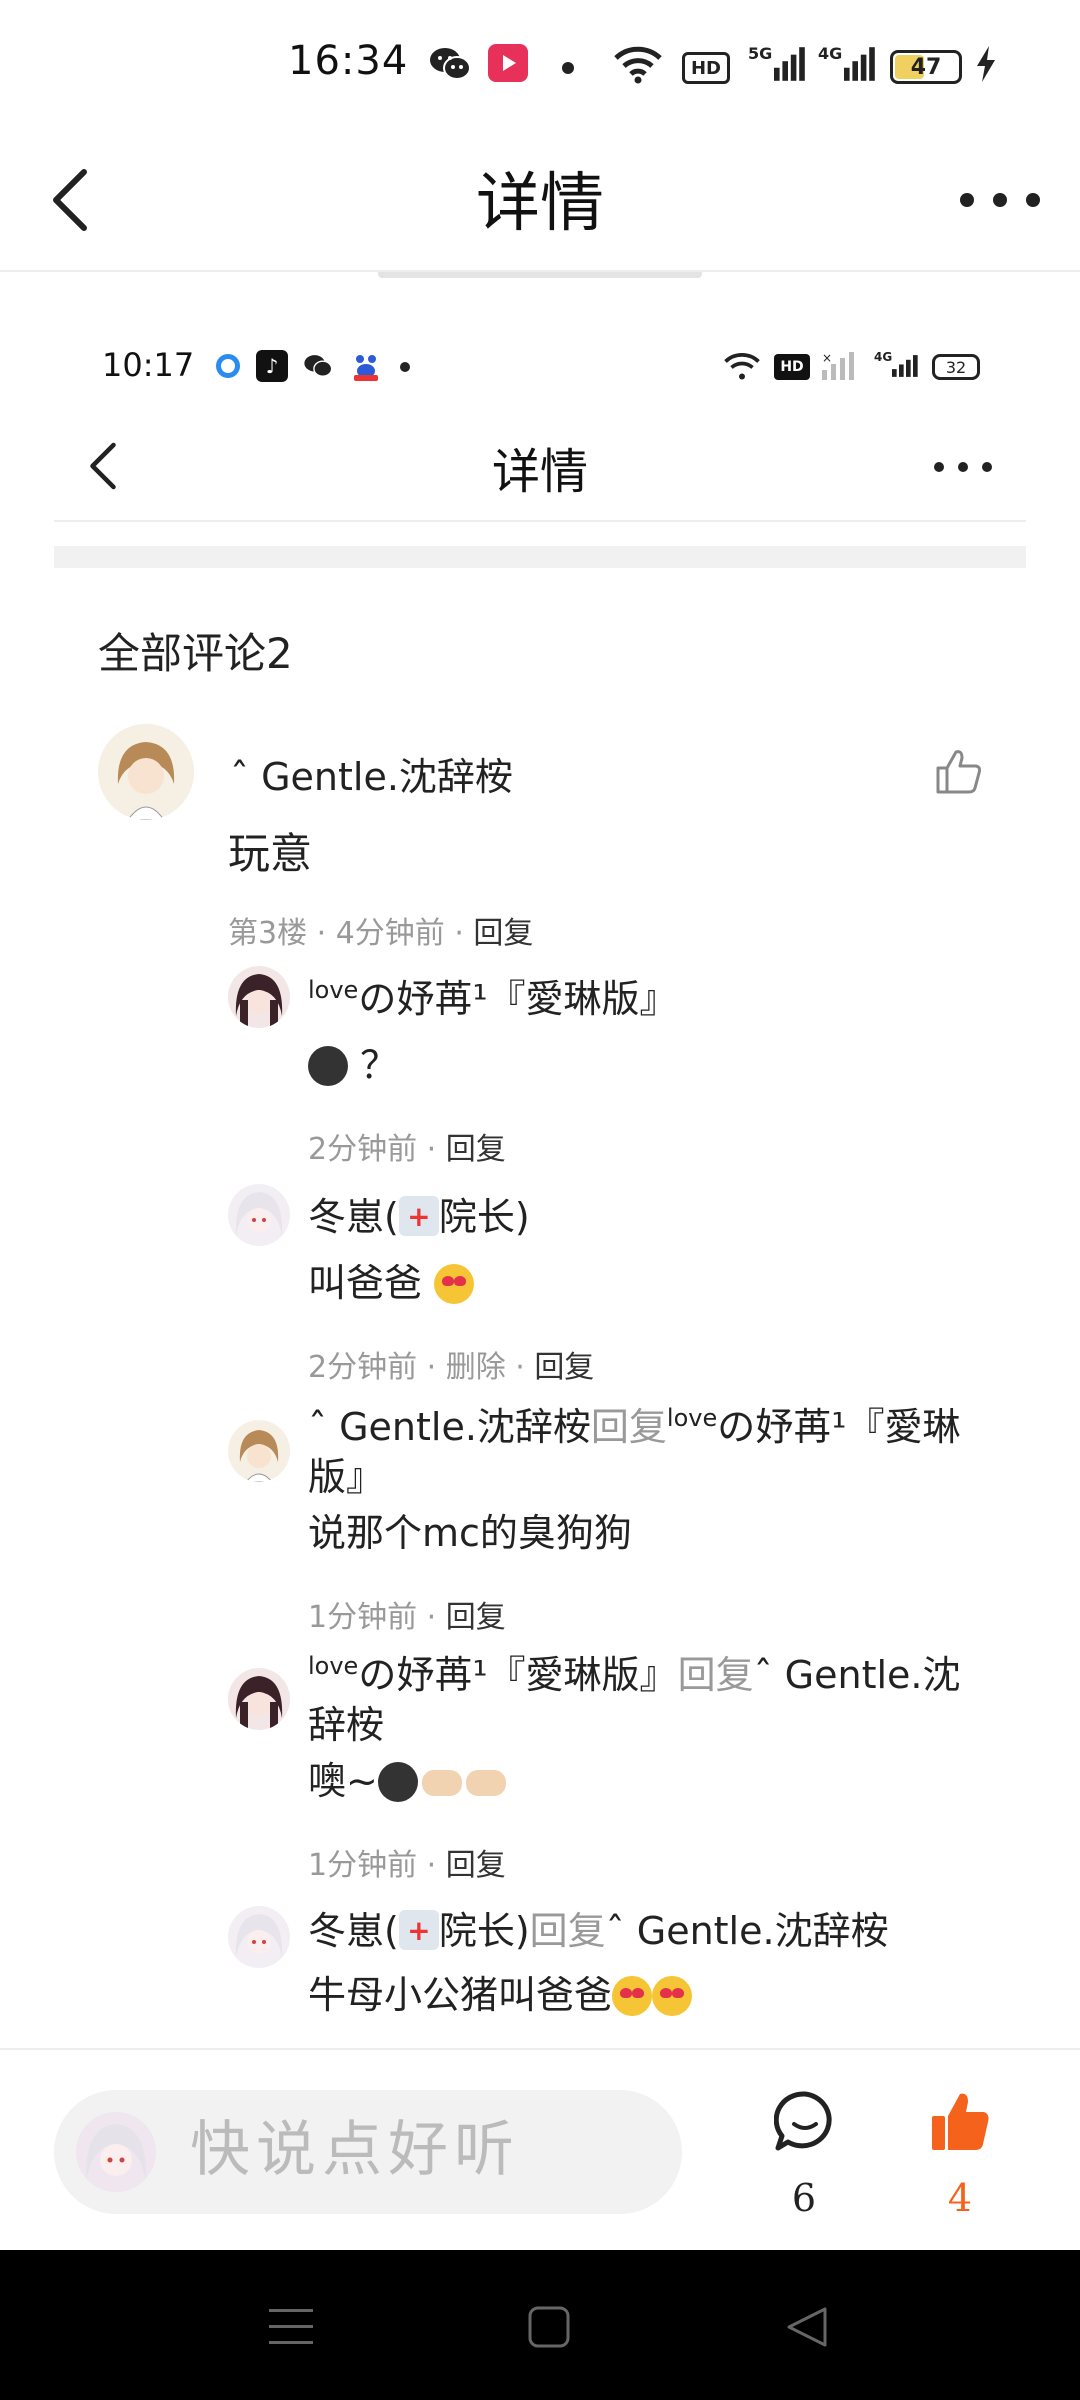 The height and width of the screenshot is (2400, 1080). I want to click on signal-5g-icon: 5G, so click(777, 64).